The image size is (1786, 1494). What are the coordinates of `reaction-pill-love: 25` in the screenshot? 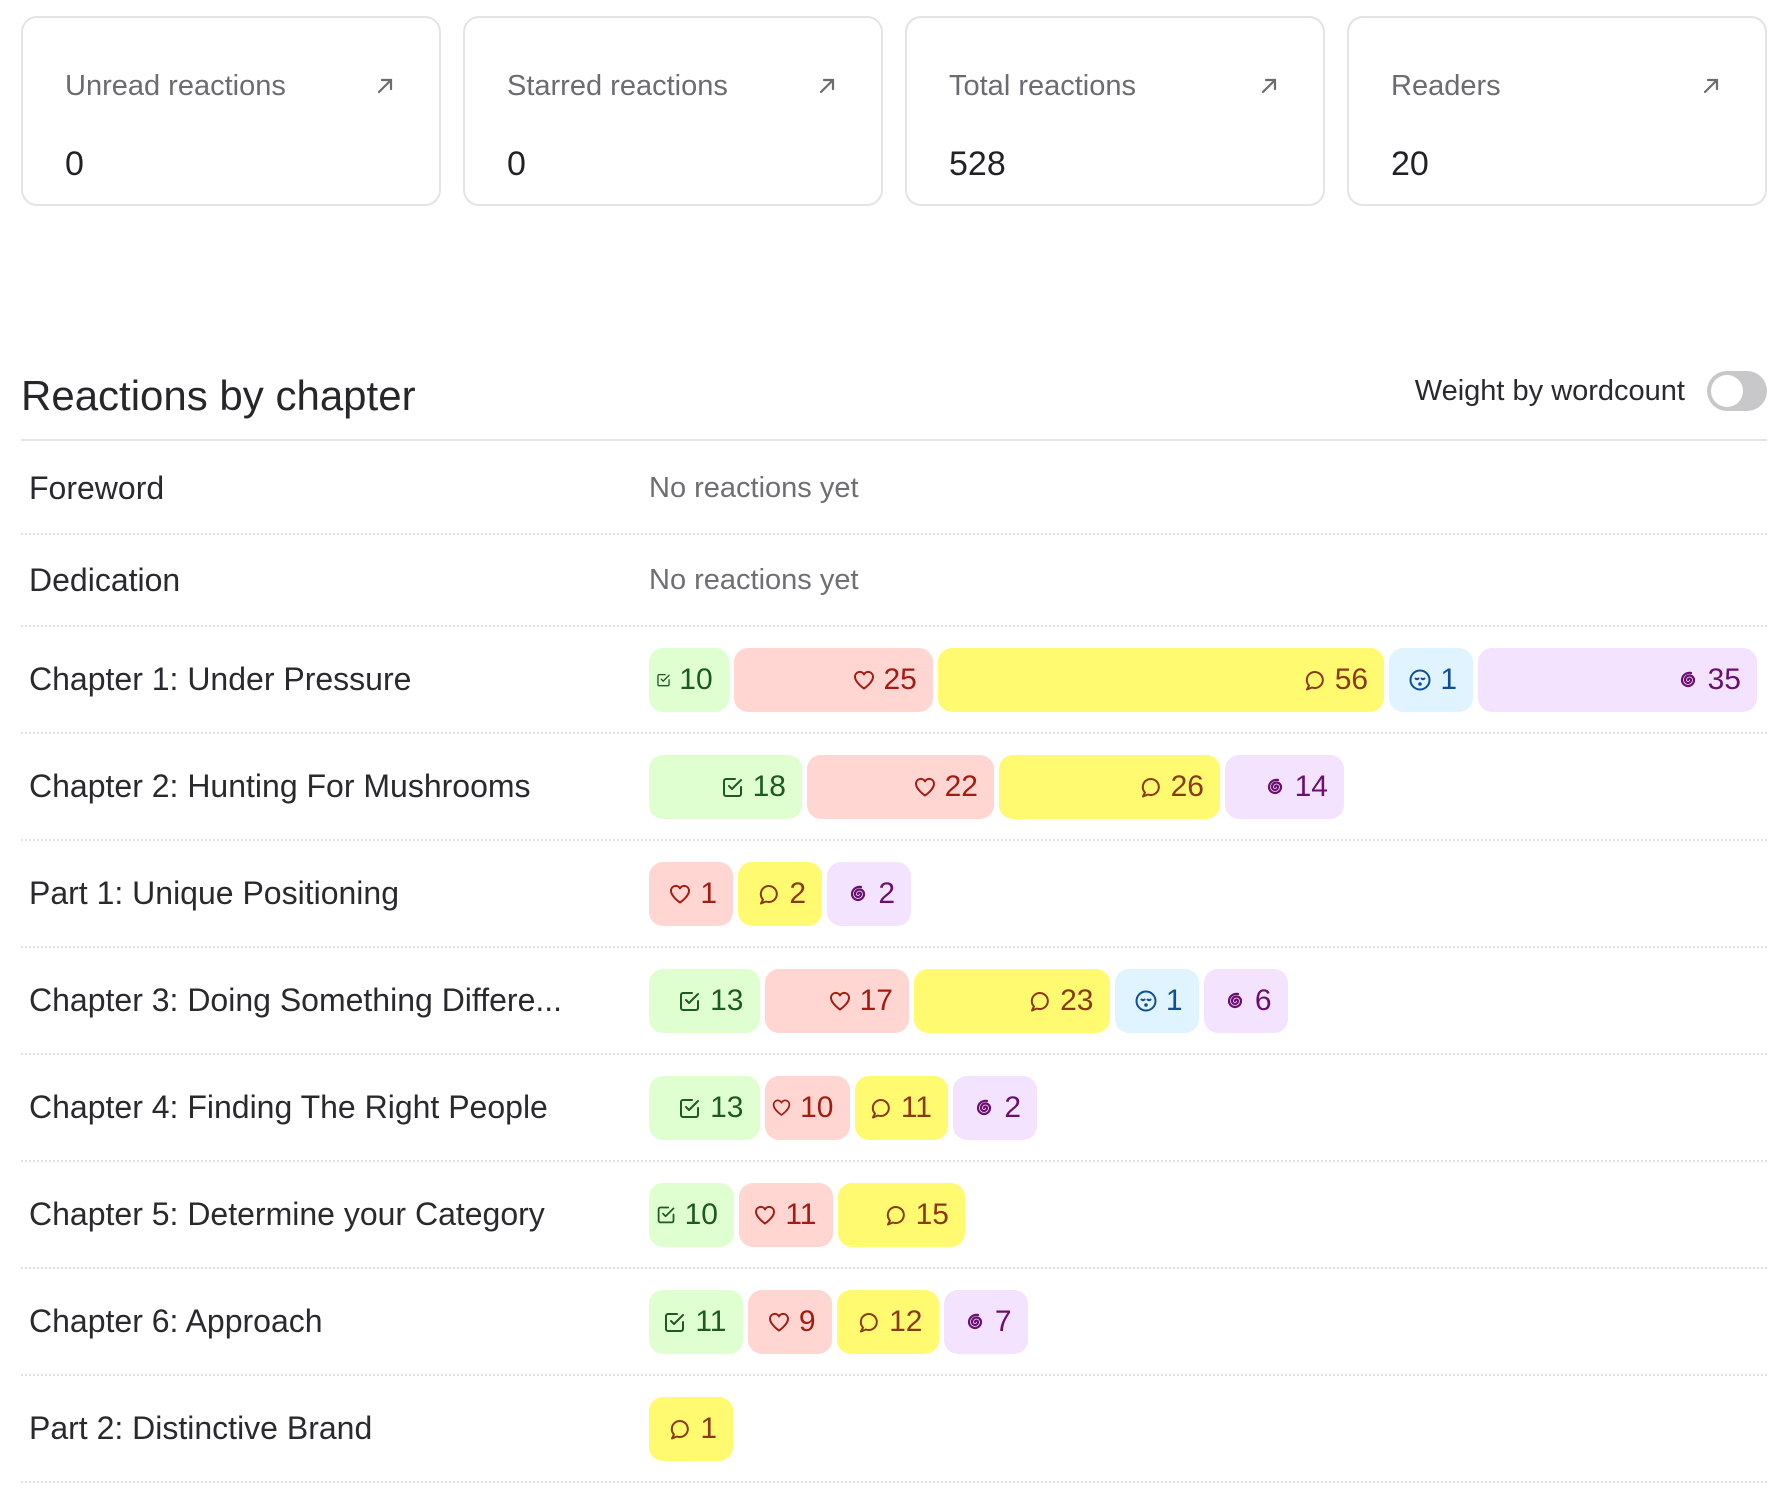 It's located at (833, 679).